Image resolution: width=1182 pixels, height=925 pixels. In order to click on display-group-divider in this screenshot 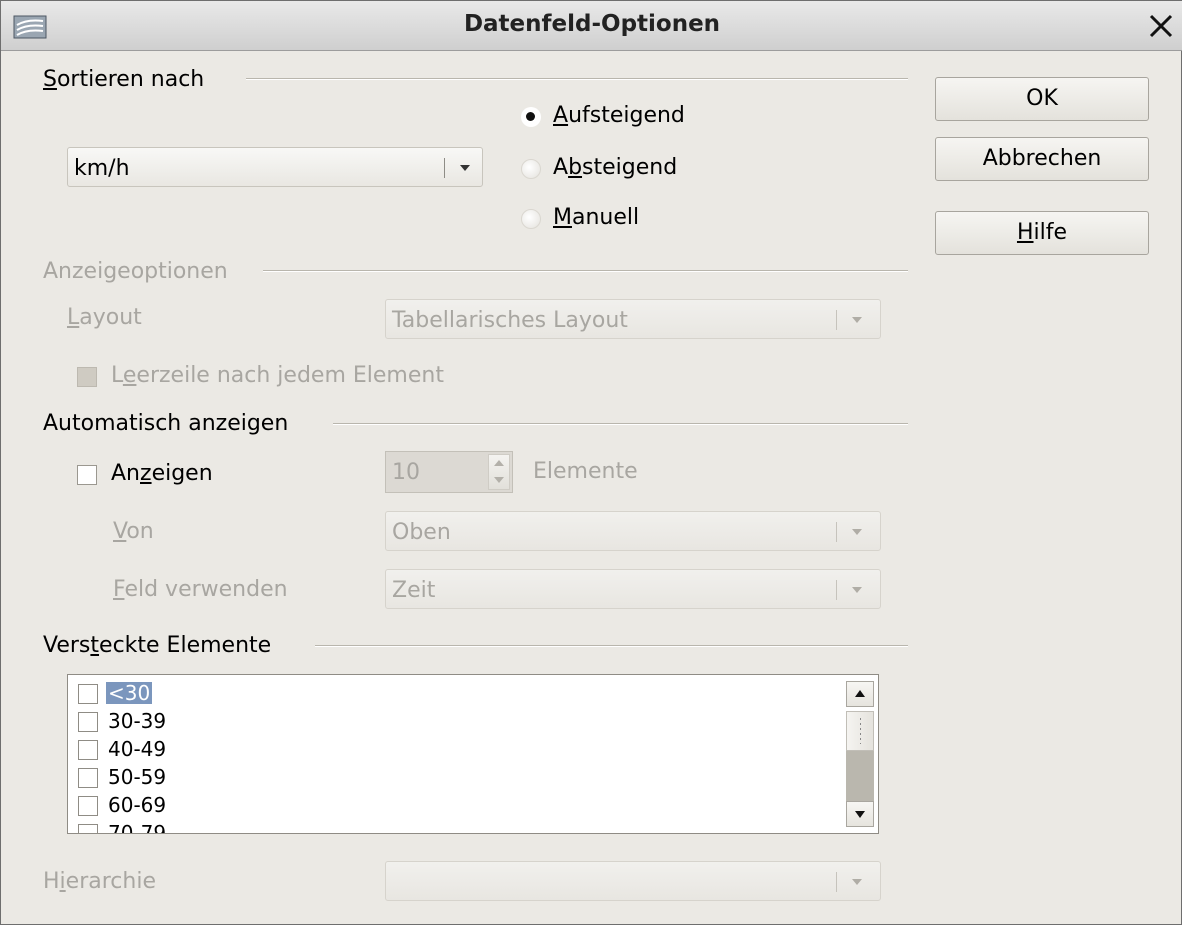, I will do `click(585, 271)`.